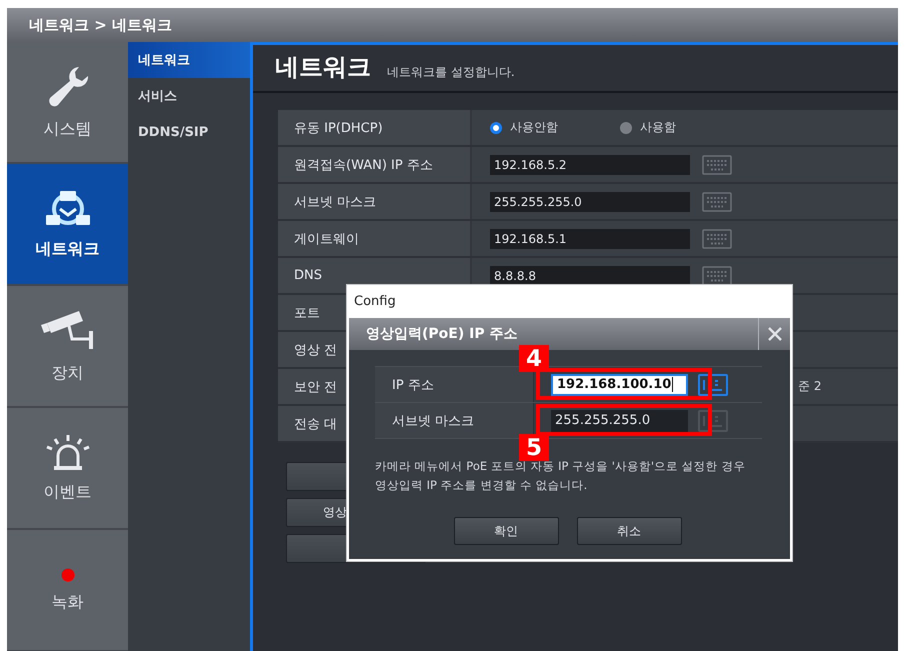  What do you see at coordinates (375, 201) in the screenshot?
I see `setting-label: 서브넷 마스크` at bounding box center [375, 201].